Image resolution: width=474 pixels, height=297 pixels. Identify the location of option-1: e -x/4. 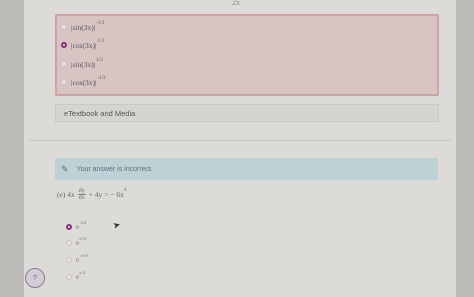
(76, 227).